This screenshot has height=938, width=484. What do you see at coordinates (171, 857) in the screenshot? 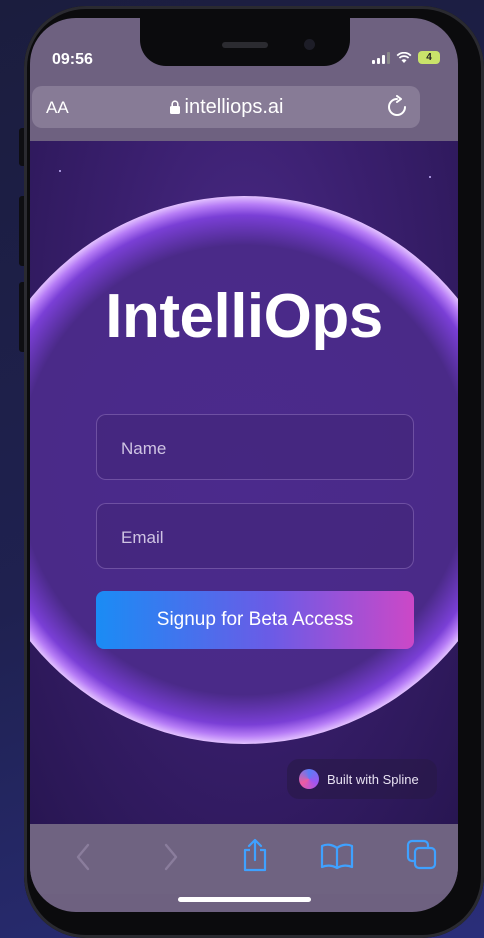
I see `forward-icon` at bounding box center [171, 857].